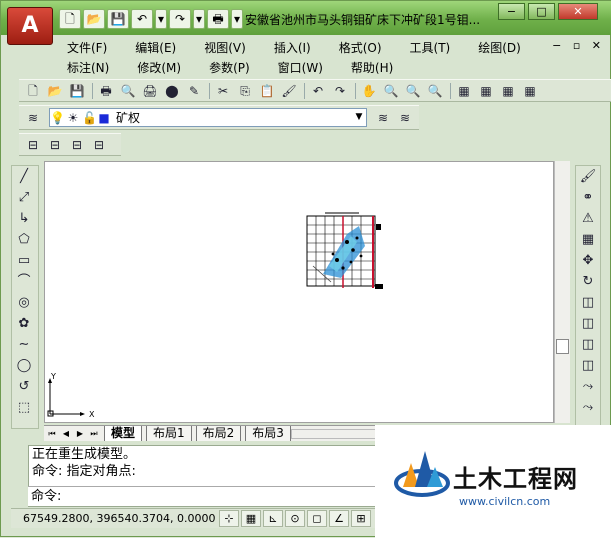 This screenshot has width=611, height=538. What do you see at coordinates (24, 176) in the screenshot?
I see `line-icon: ╱` at bounding box center [24, 176].